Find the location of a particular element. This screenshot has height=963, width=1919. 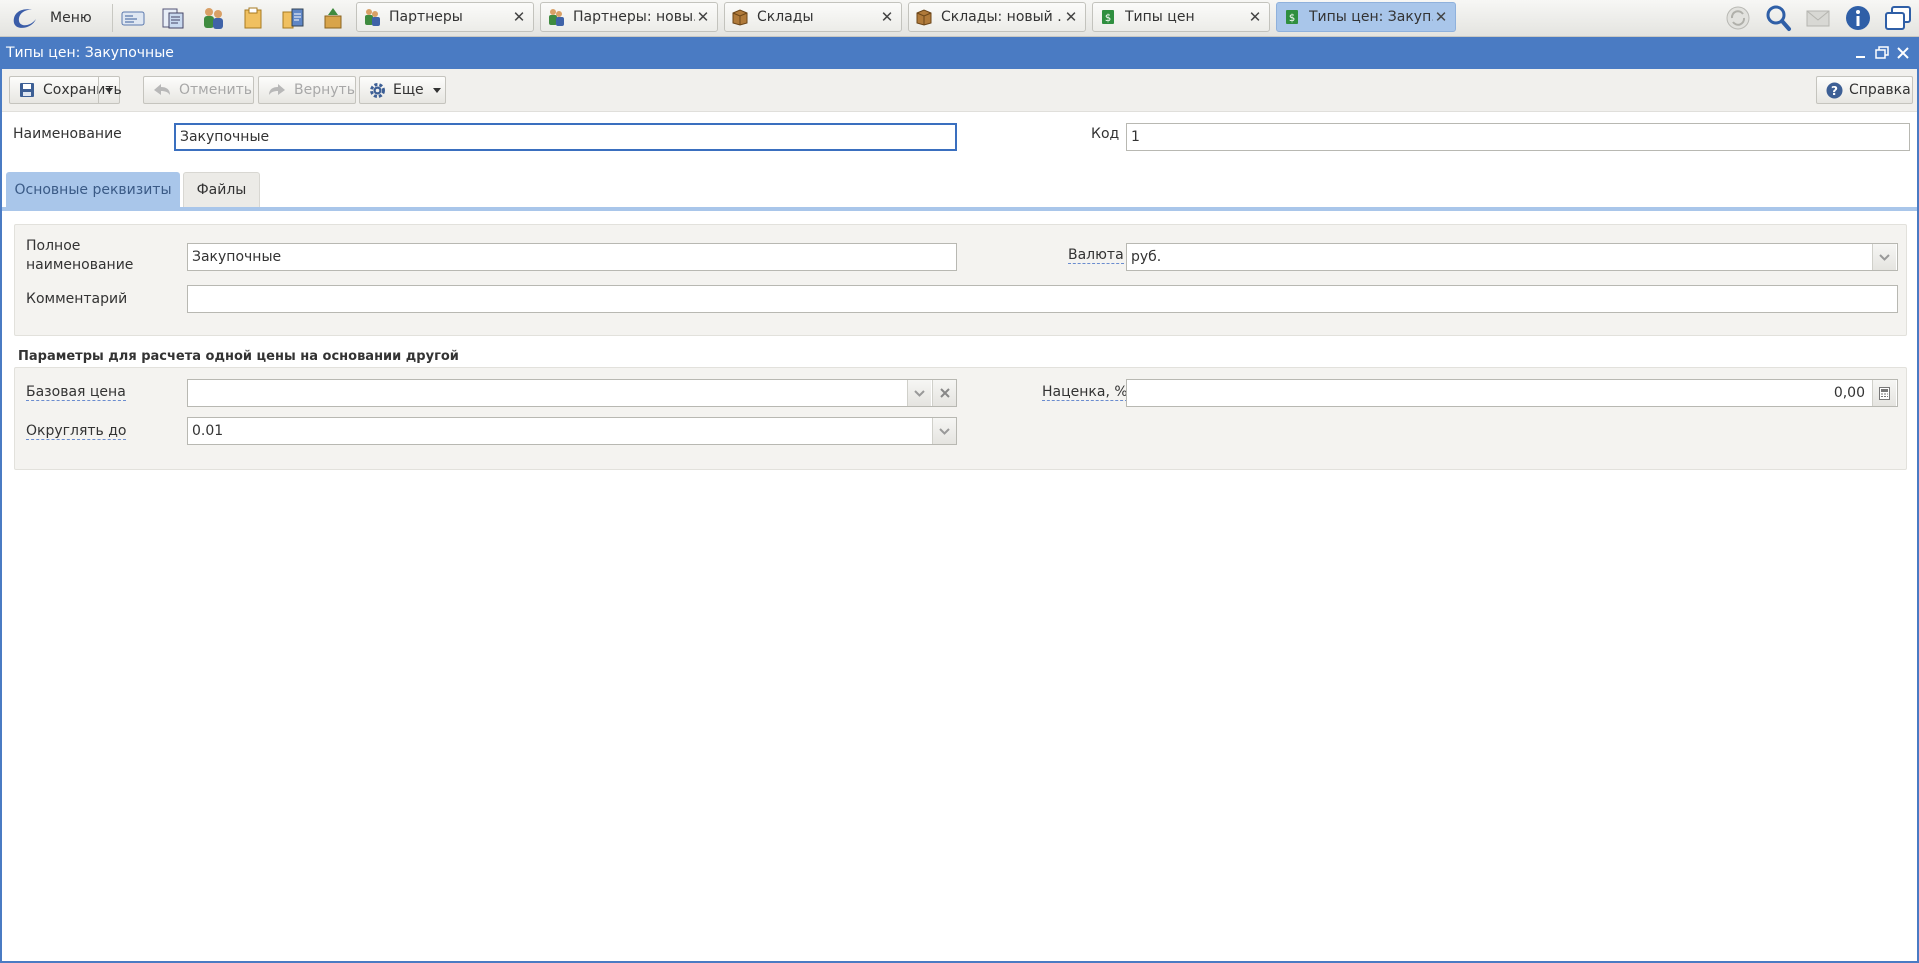

base-price-clear-button is located at coordinates (944, 393).